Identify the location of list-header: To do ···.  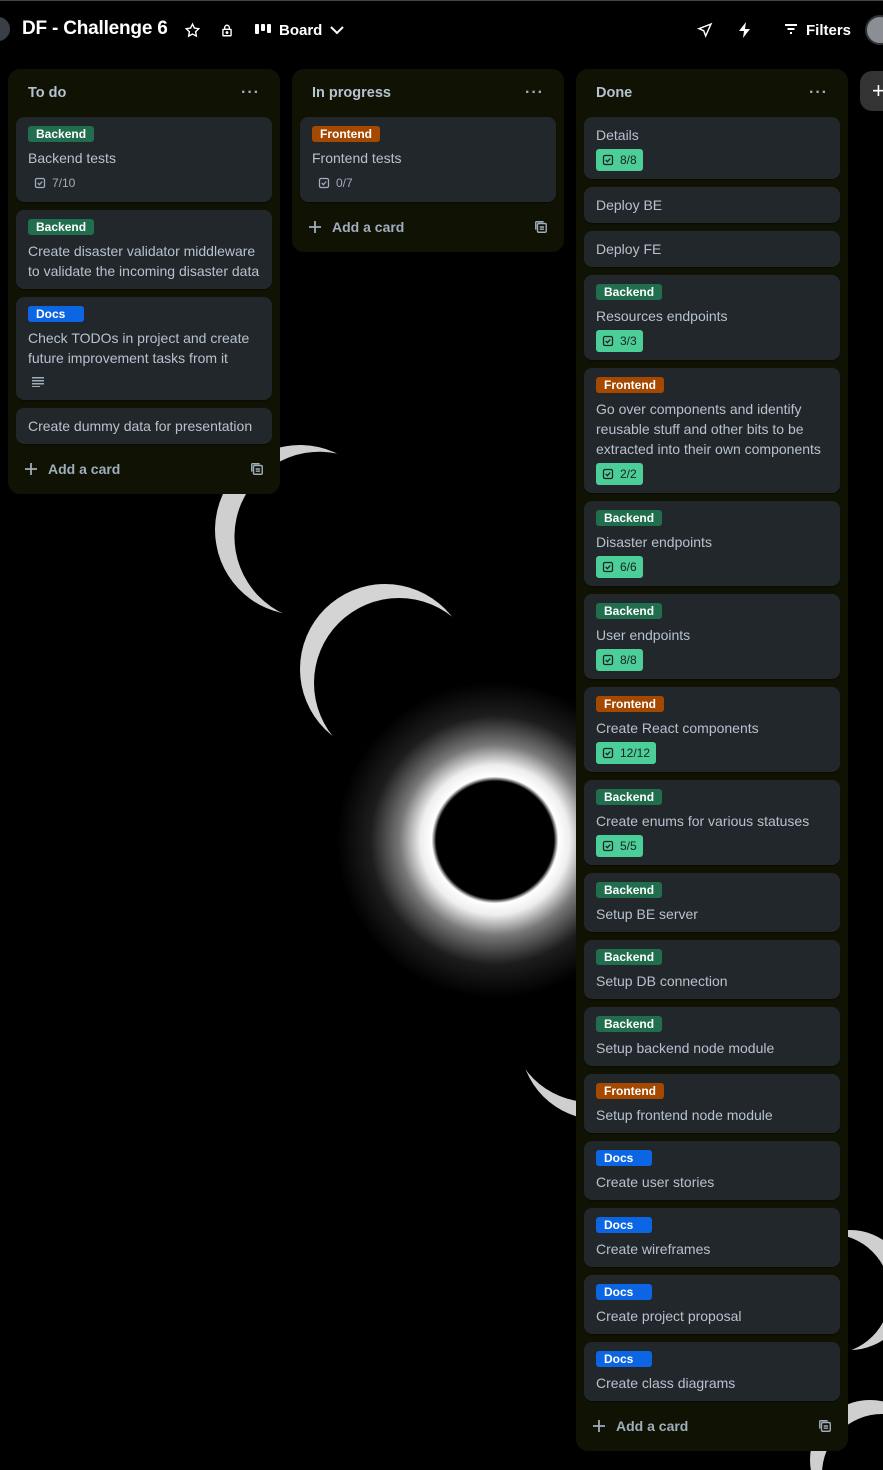
(144, 93).